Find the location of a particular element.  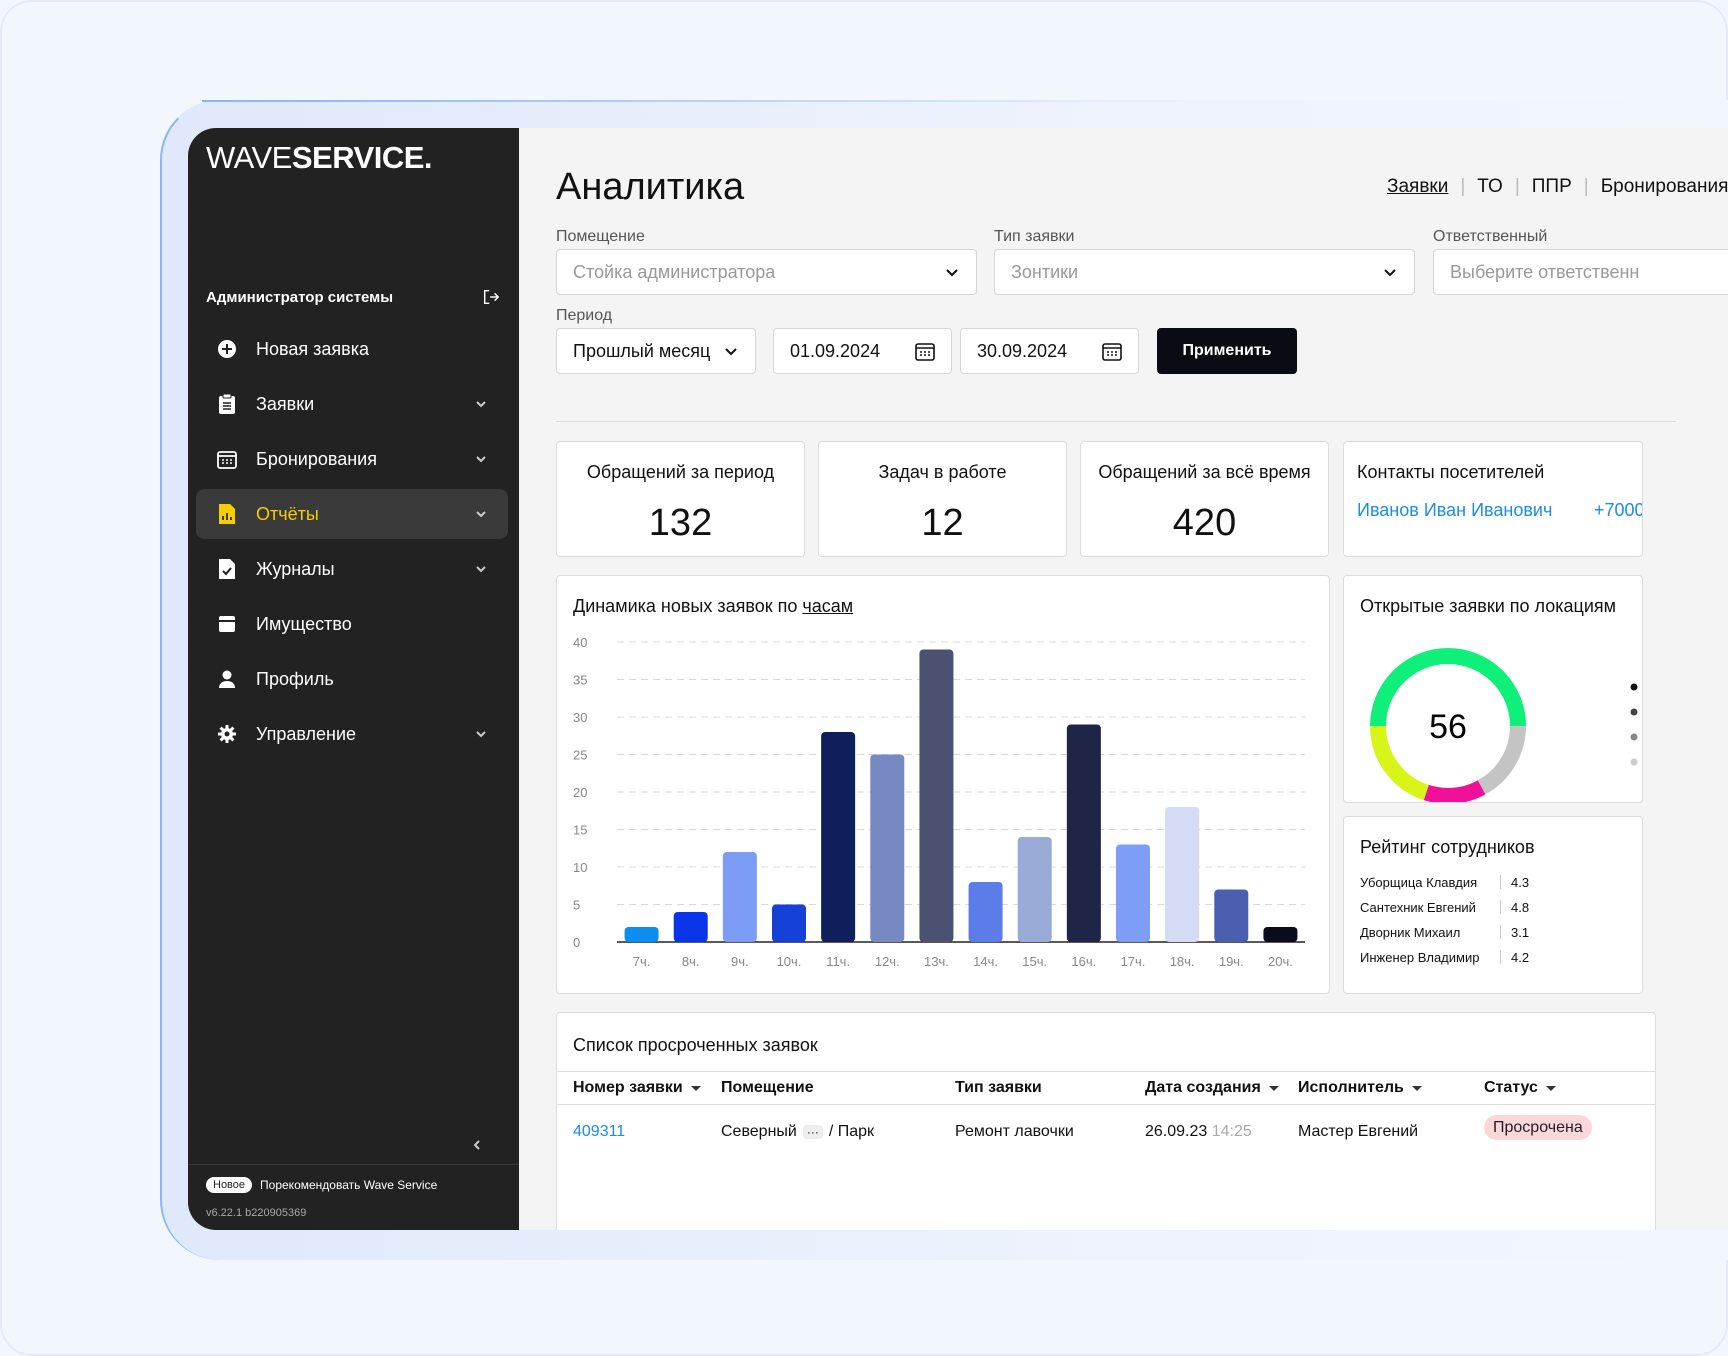

period-select: Прошлый месяц is located at coordinates (656, 351).